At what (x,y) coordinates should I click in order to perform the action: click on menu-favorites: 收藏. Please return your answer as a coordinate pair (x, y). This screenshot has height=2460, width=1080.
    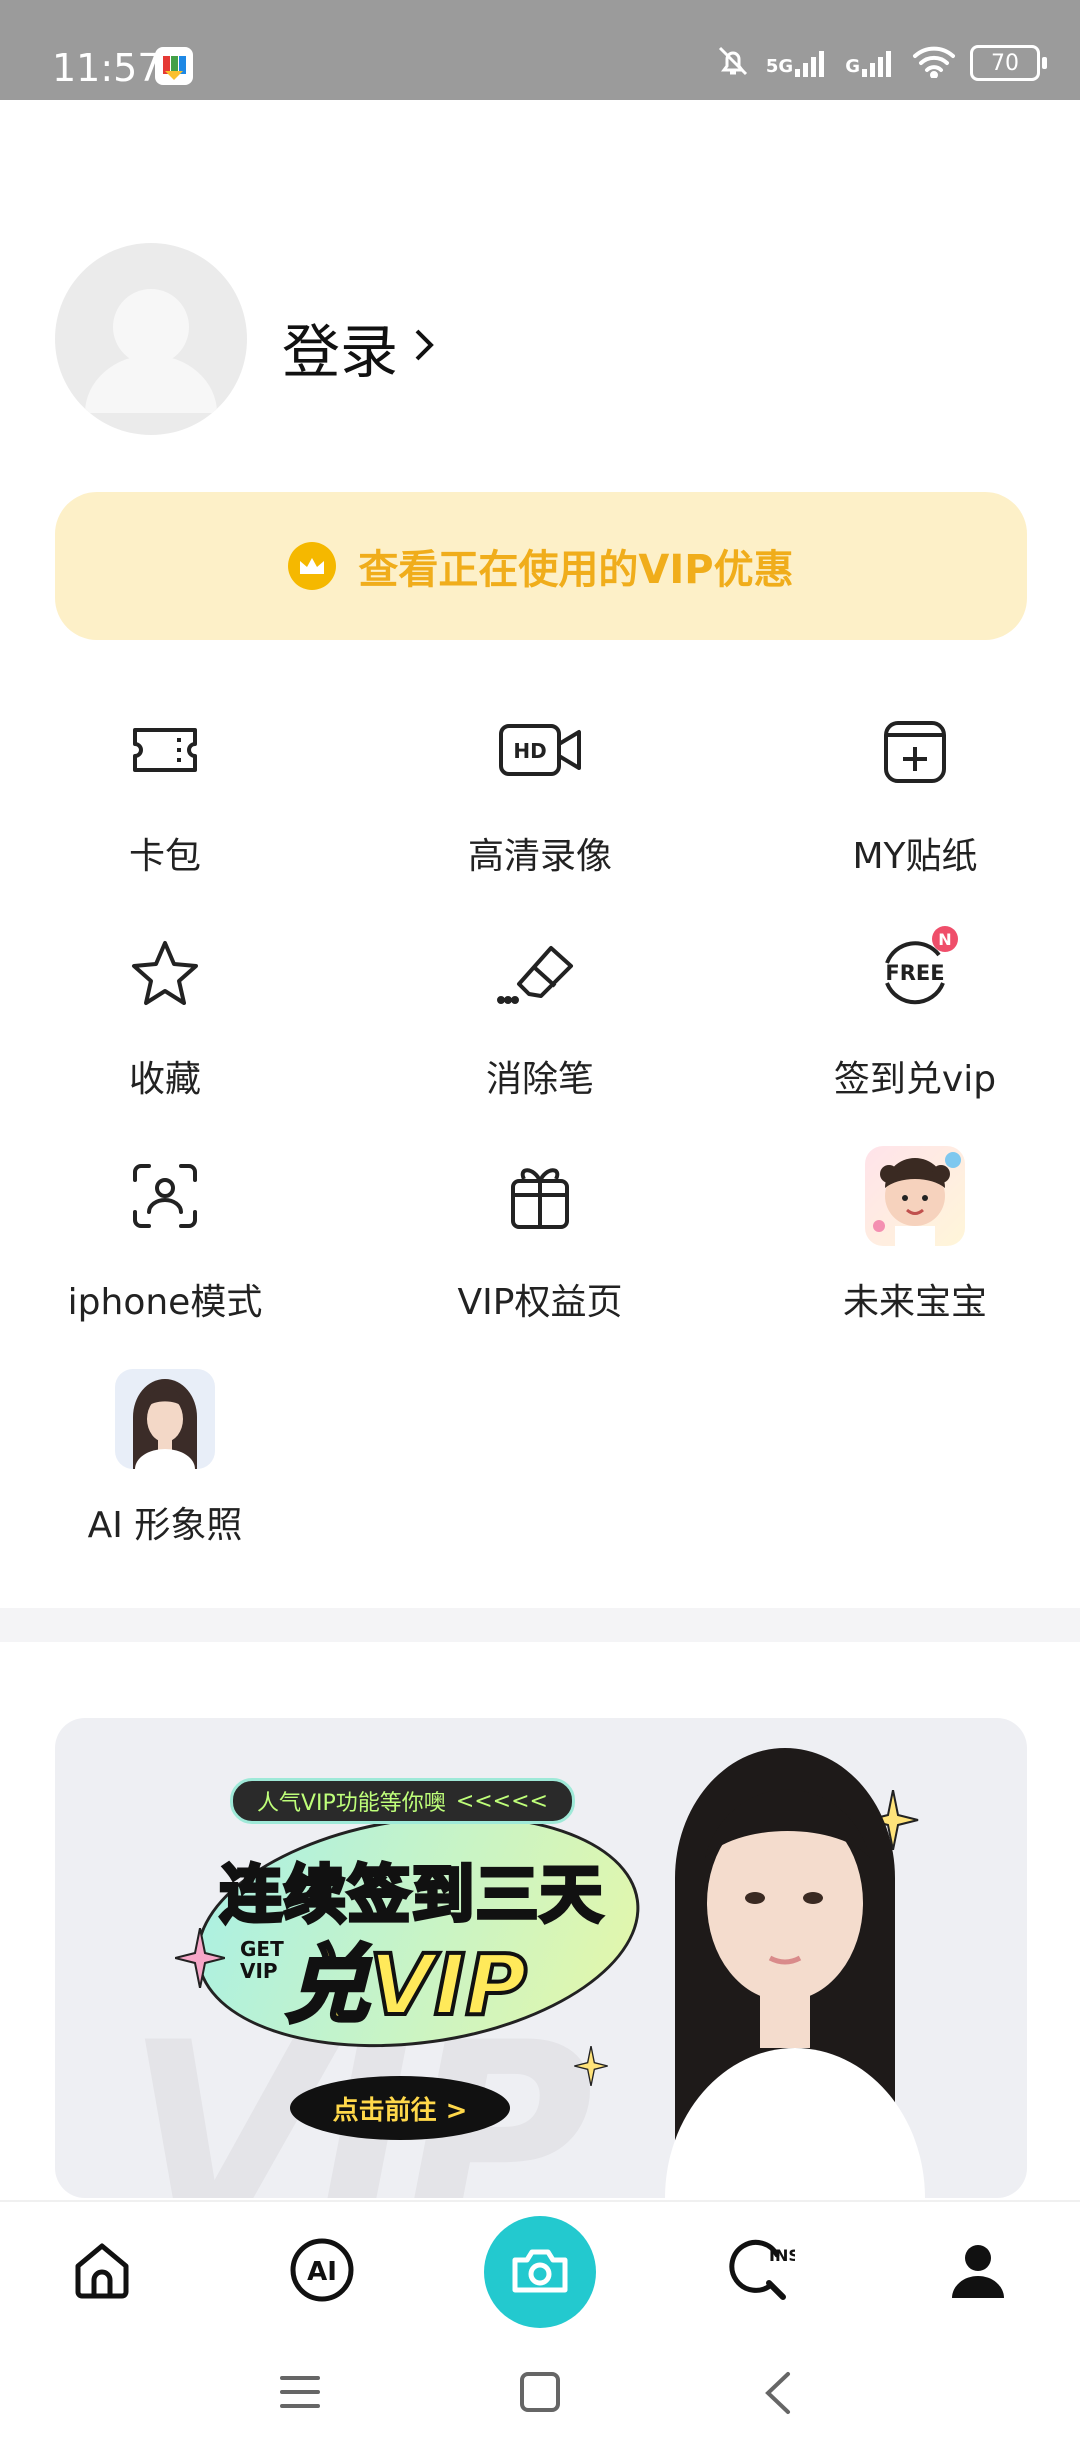
    Looking at the image, I should click on (165, 1010).